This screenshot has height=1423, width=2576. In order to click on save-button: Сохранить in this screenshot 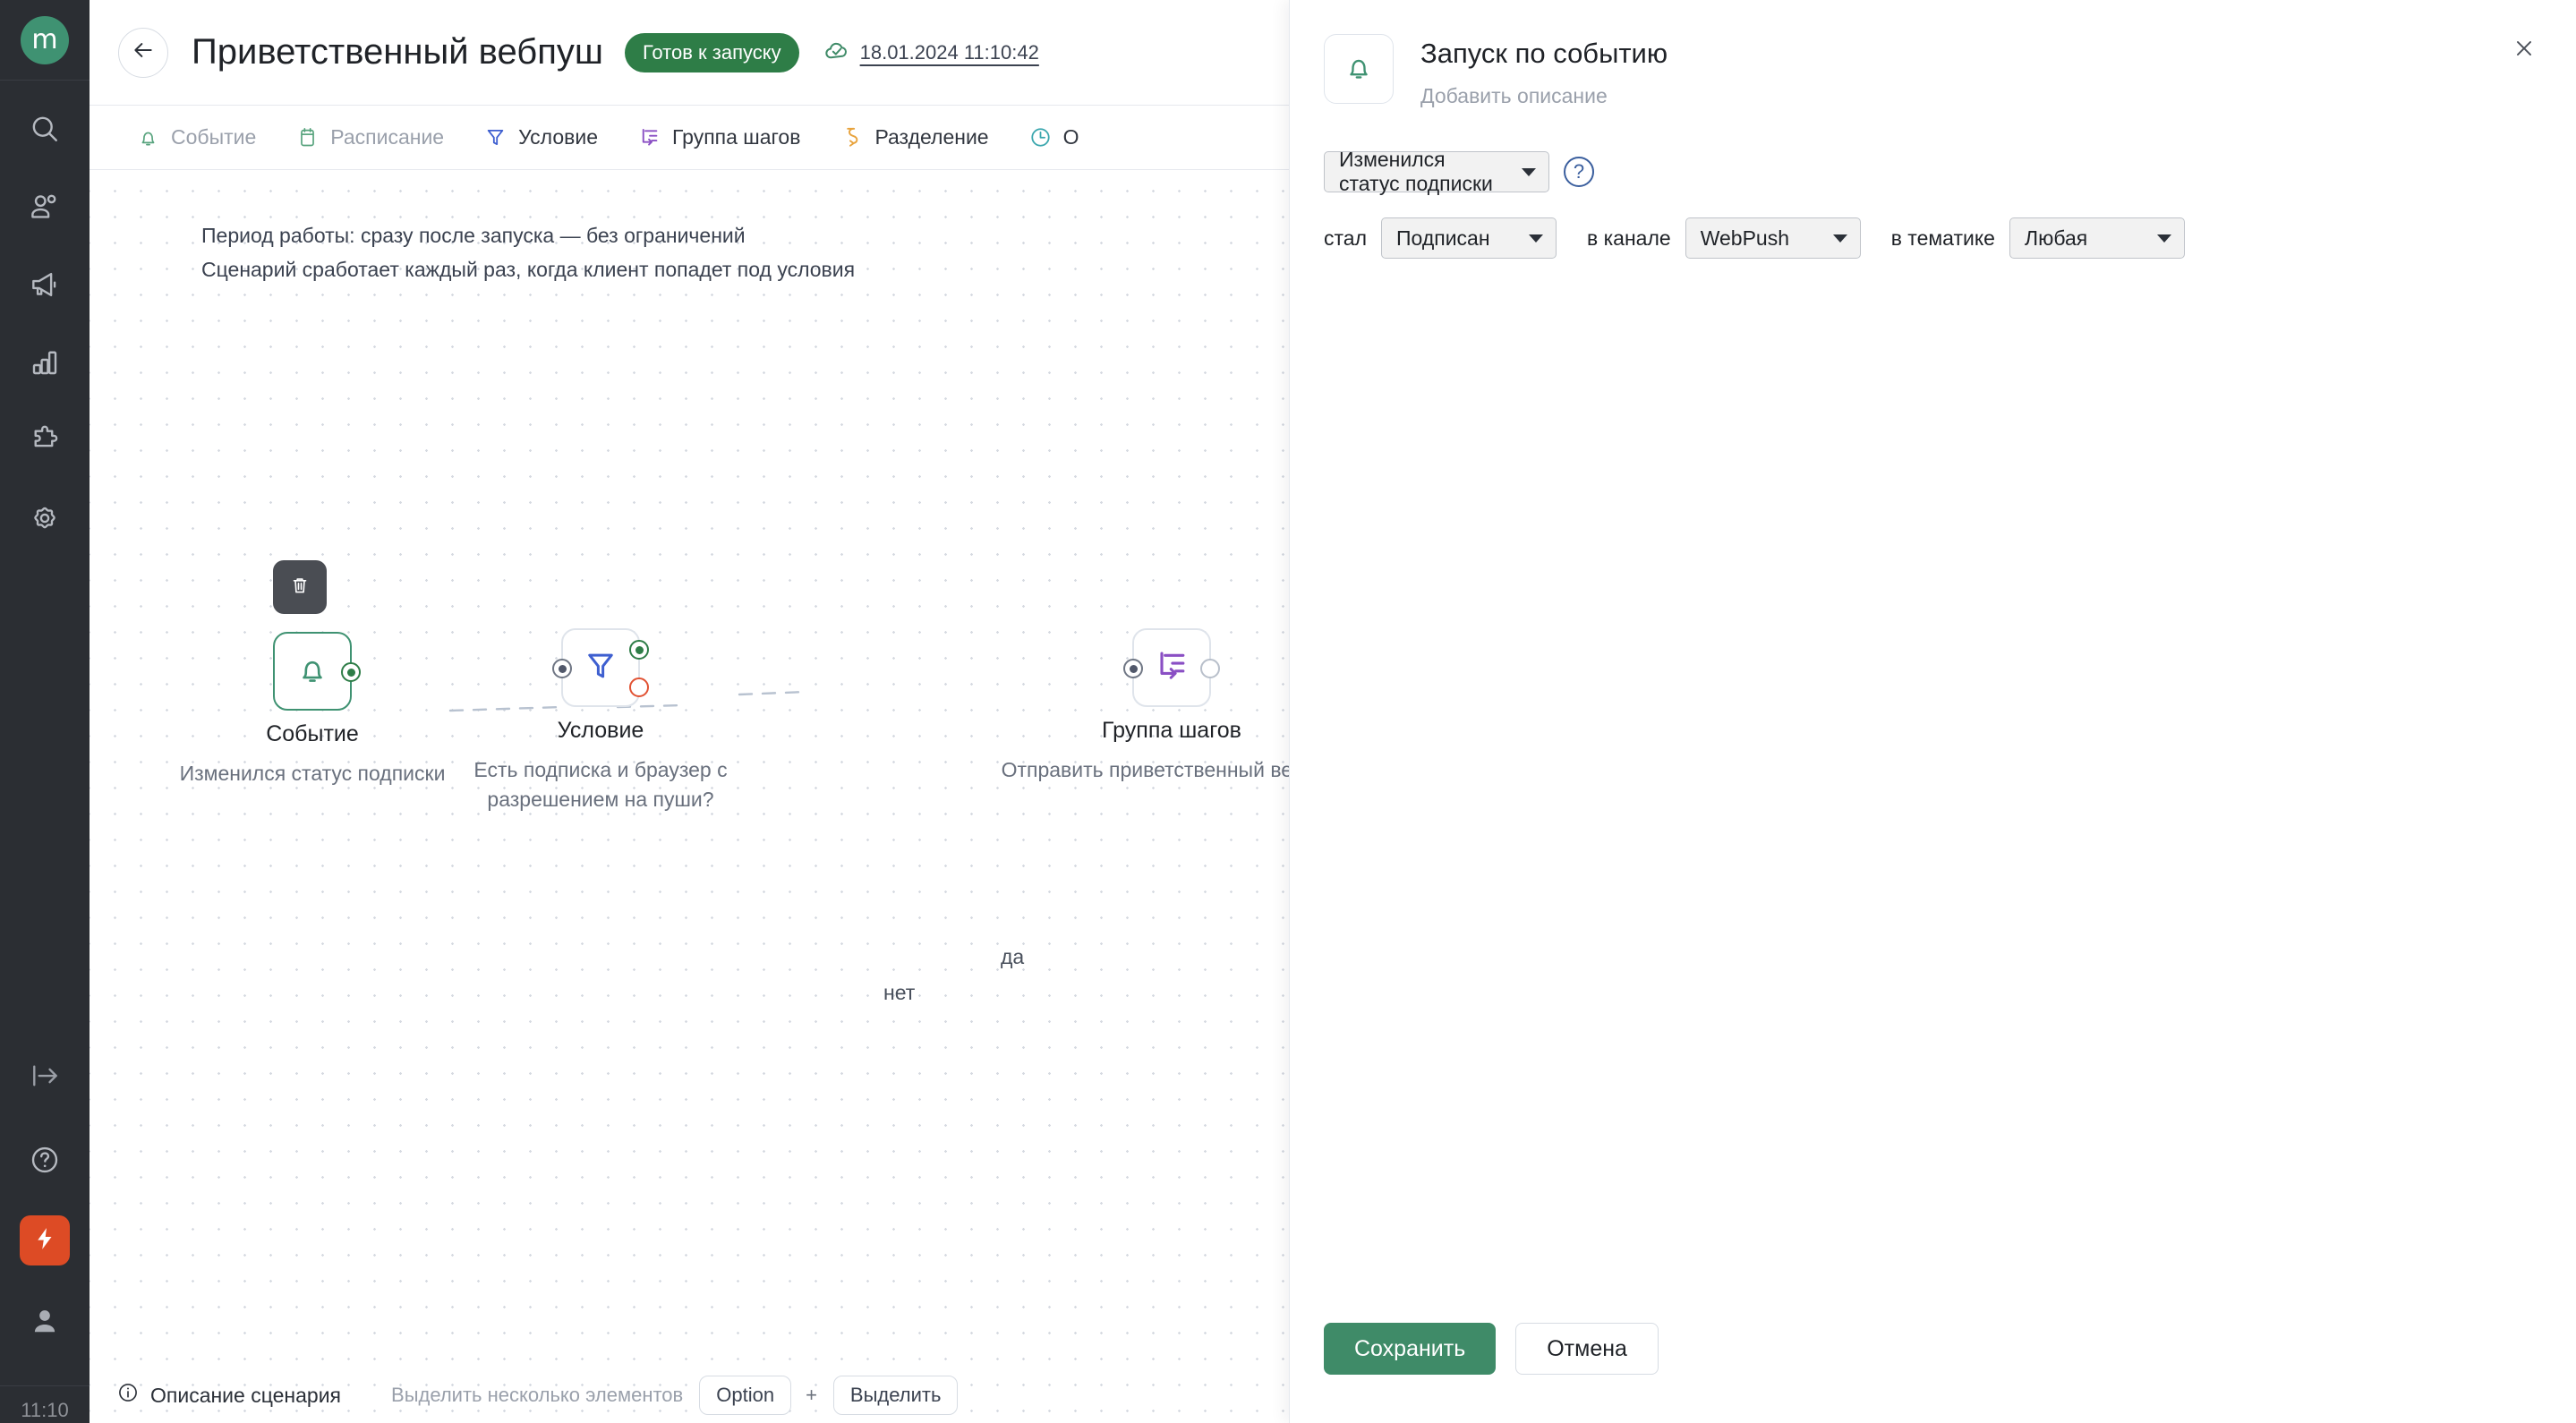, I will do `click(1410, 1349)`.